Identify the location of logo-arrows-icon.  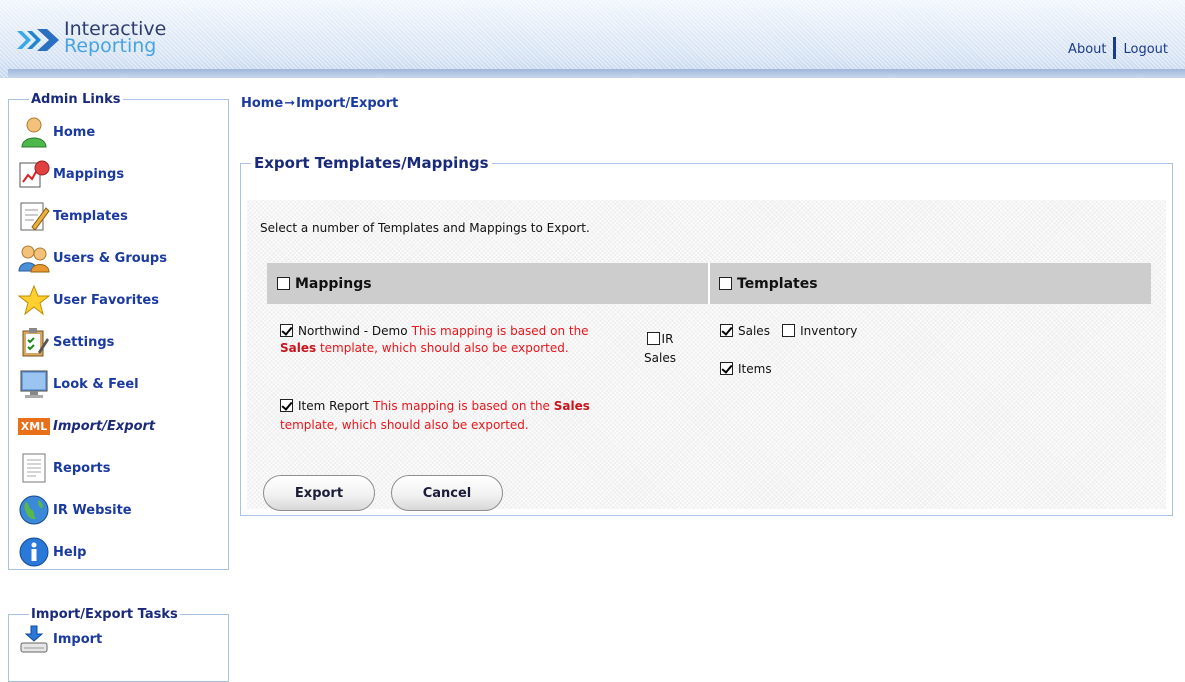
(38, 40).